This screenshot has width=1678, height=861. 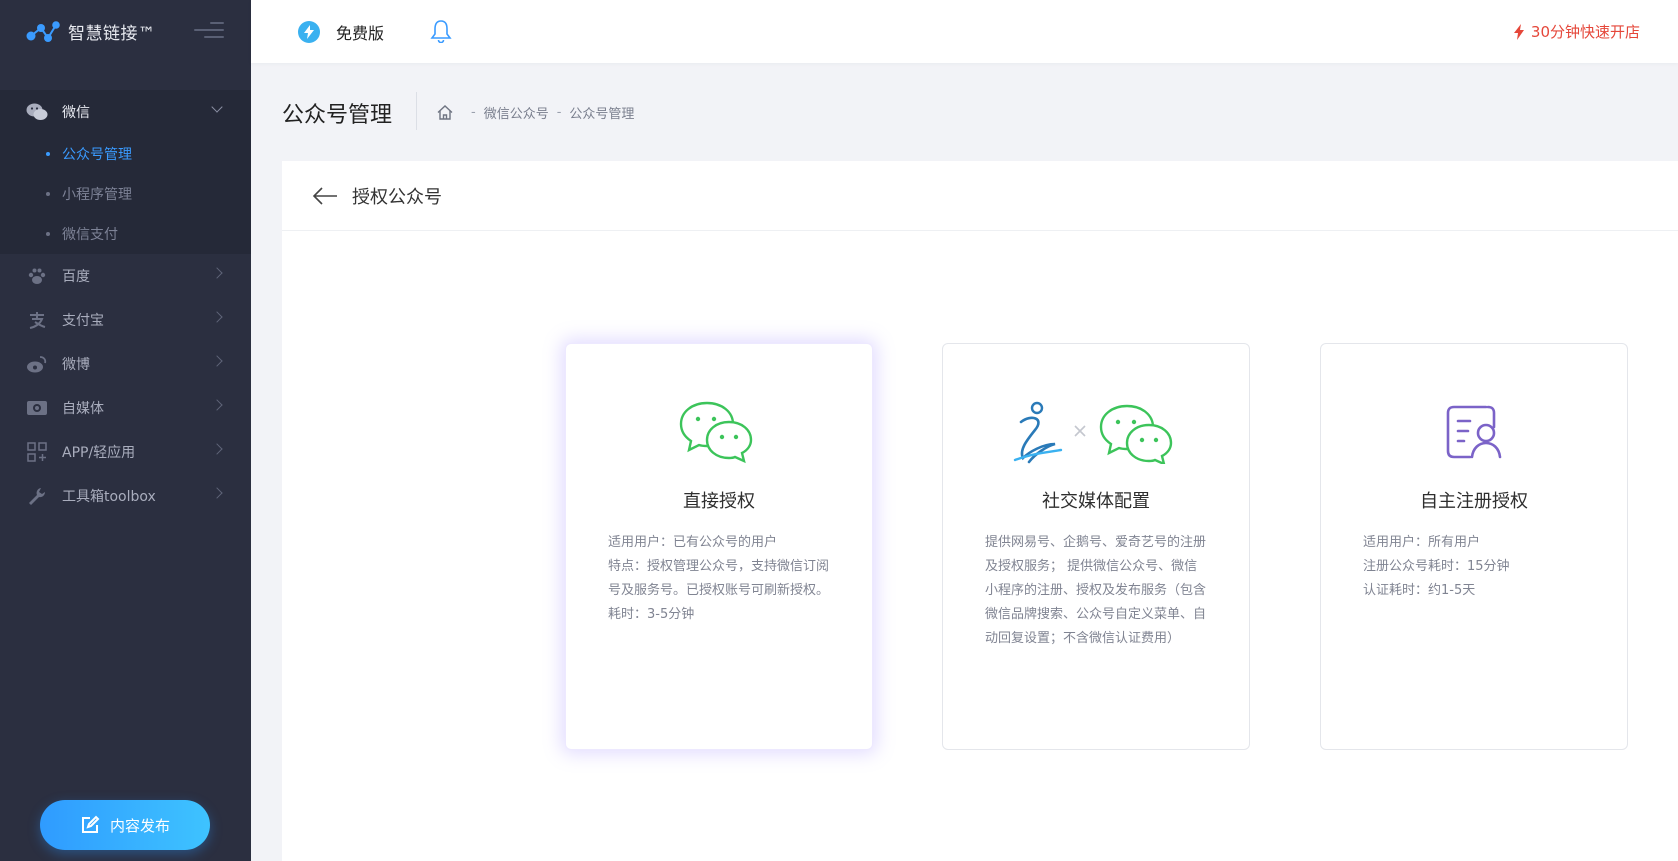 I want to click on lightning-icon, so click(x=1518, y=31).